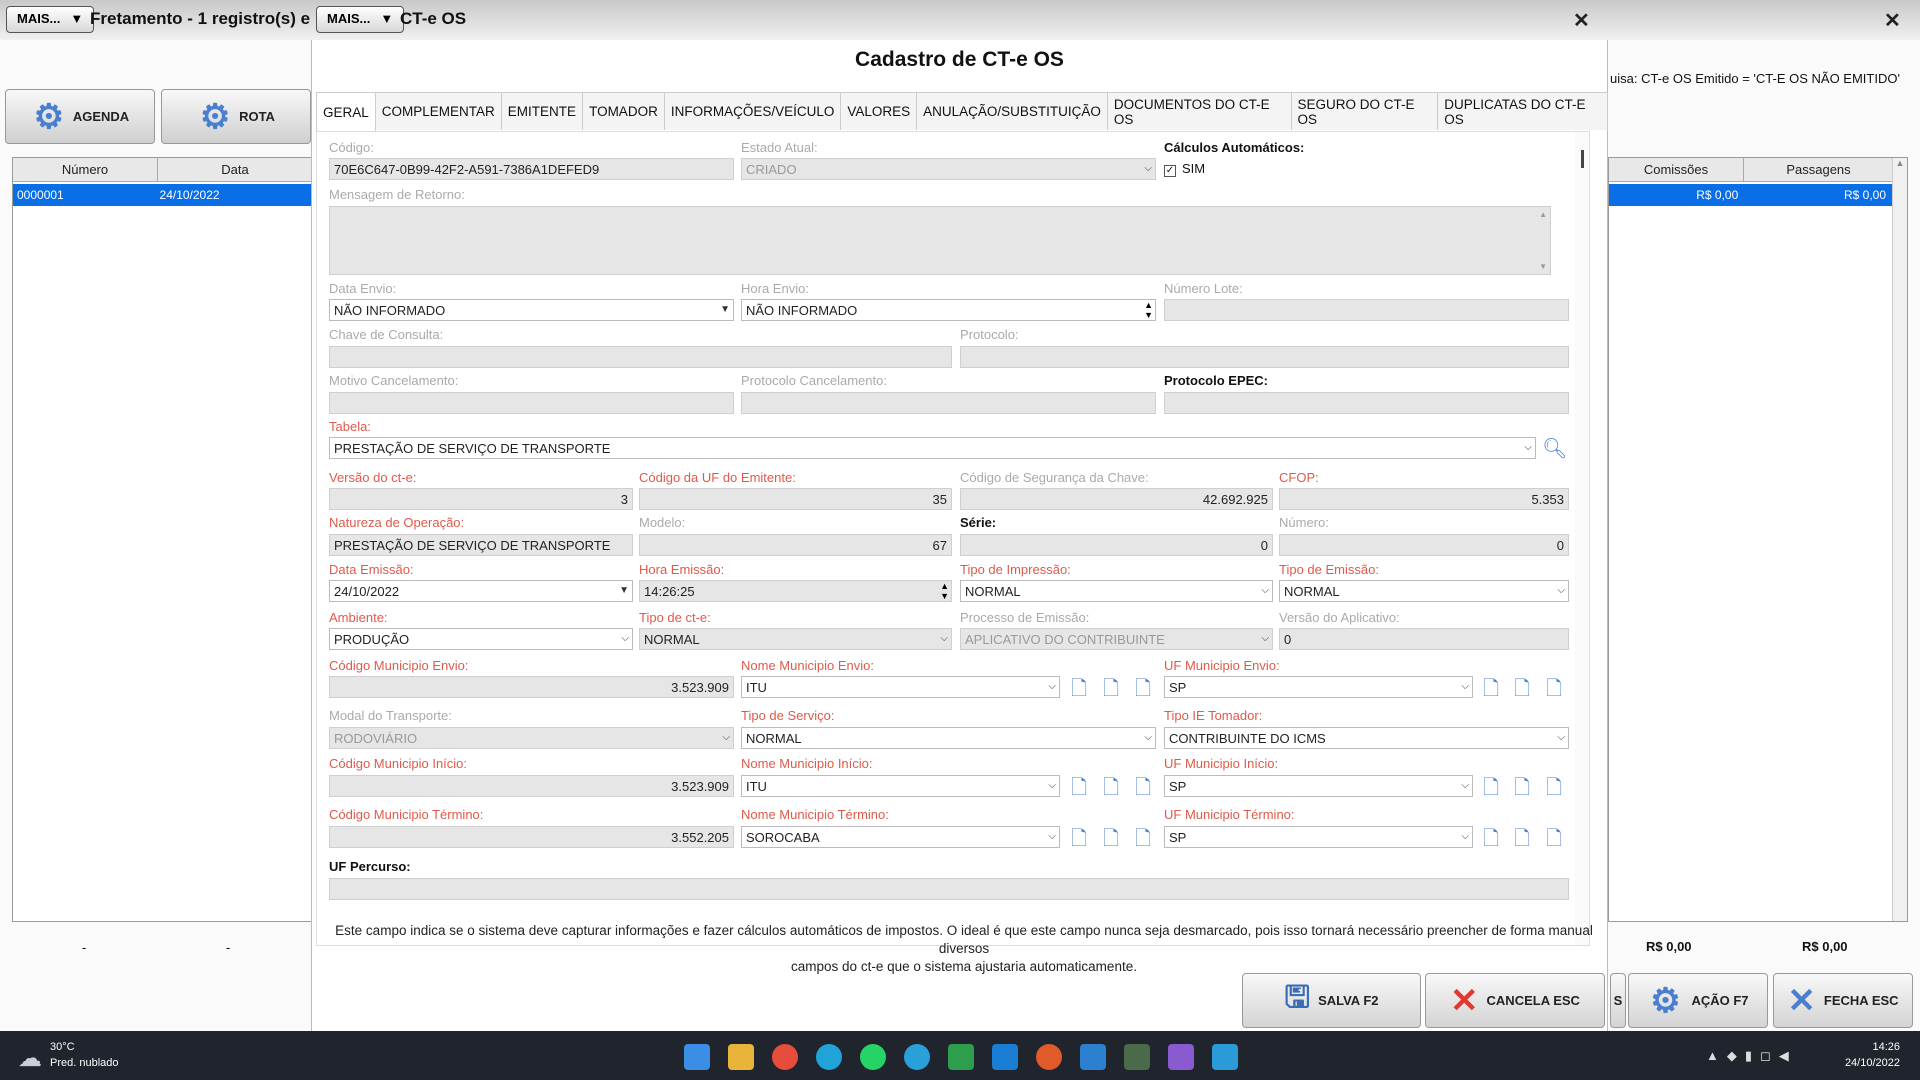 The width and height of the screenshot is (1920, 1080). What do you see at coordinates (1264, 357) in the screenshot?
I see `protocolo-field` at bounding box center [1264, 357].